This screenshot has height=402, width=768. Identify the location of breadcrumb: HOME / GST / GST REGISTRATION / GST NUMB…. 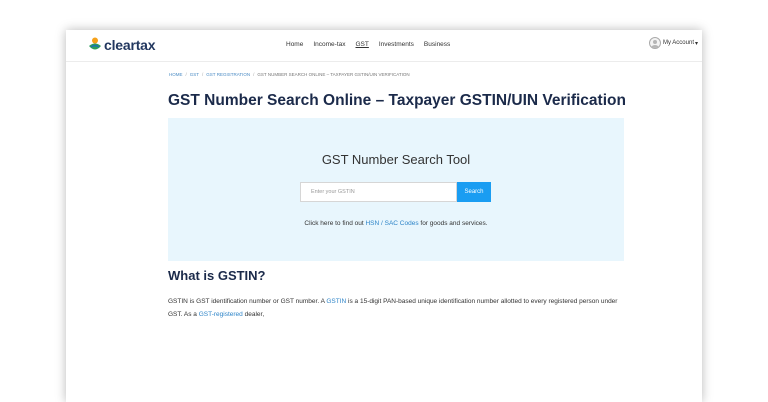
(289, 74).